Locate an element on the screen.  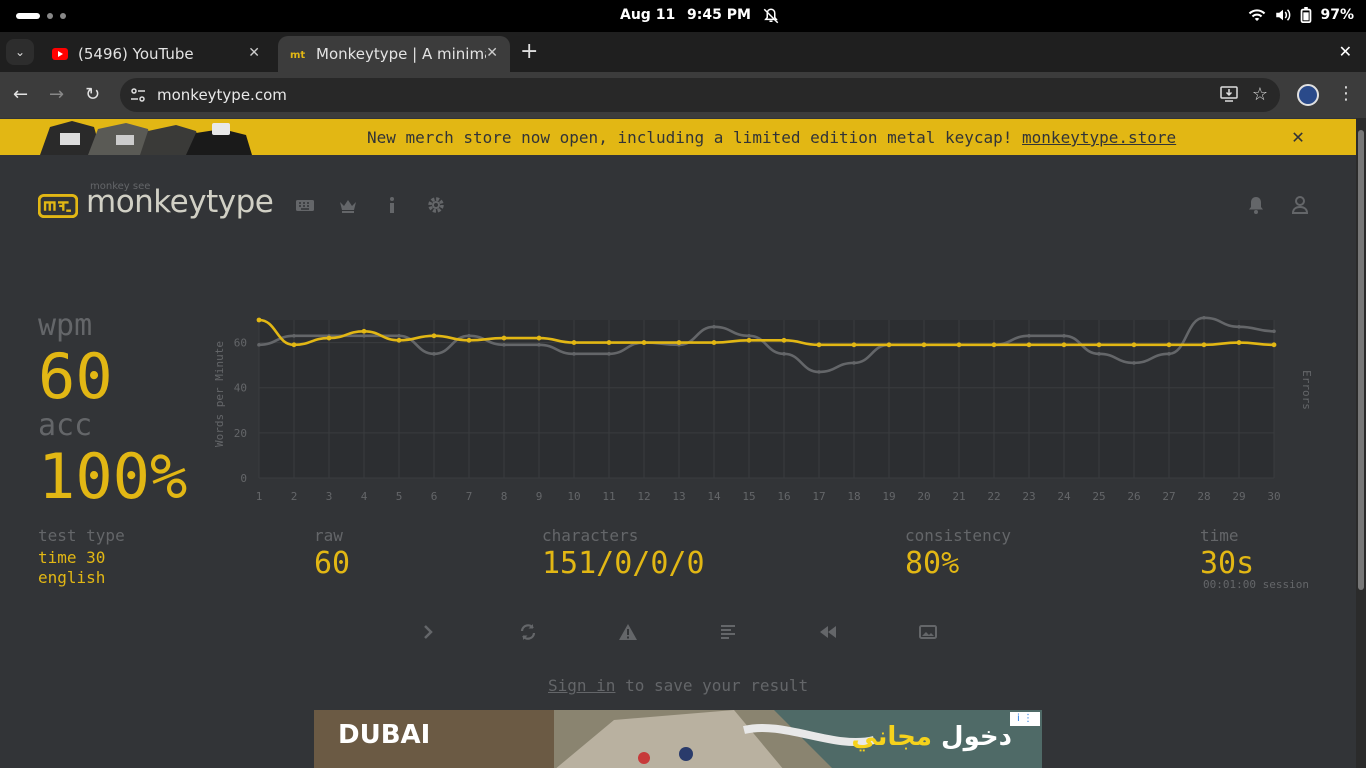
window-close-button: ✕ is located at coordinates (1345, 51).